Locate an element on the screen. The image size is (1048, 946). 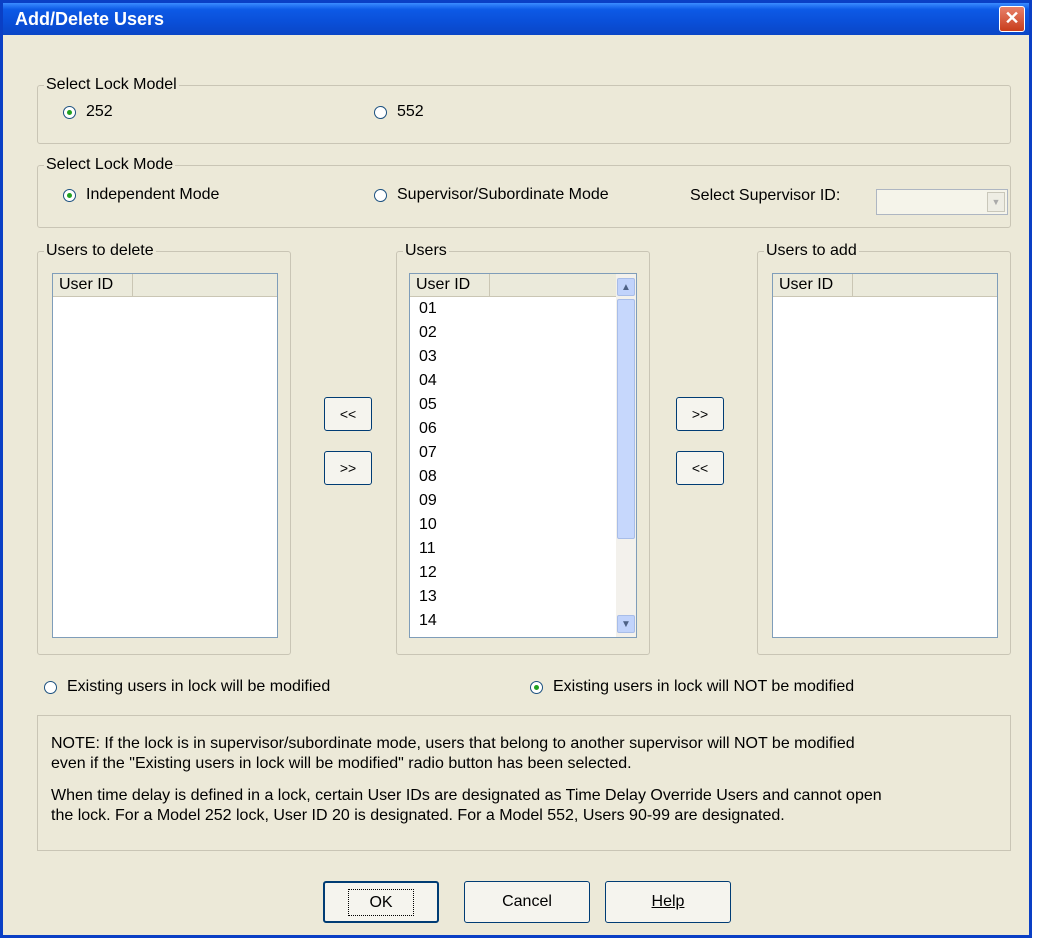
list-item: 01 is located at coordinates (527, 309).